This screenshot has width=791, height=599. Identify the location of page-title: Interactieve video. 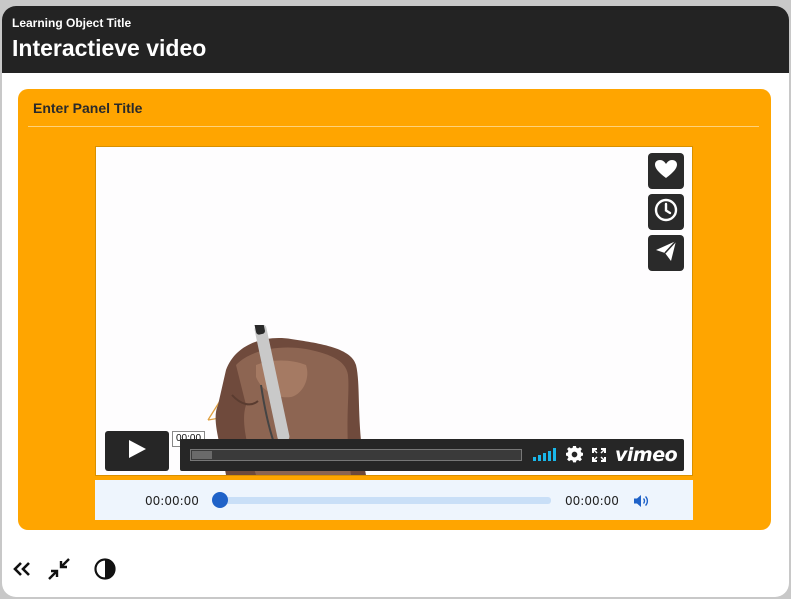
(109, 48).